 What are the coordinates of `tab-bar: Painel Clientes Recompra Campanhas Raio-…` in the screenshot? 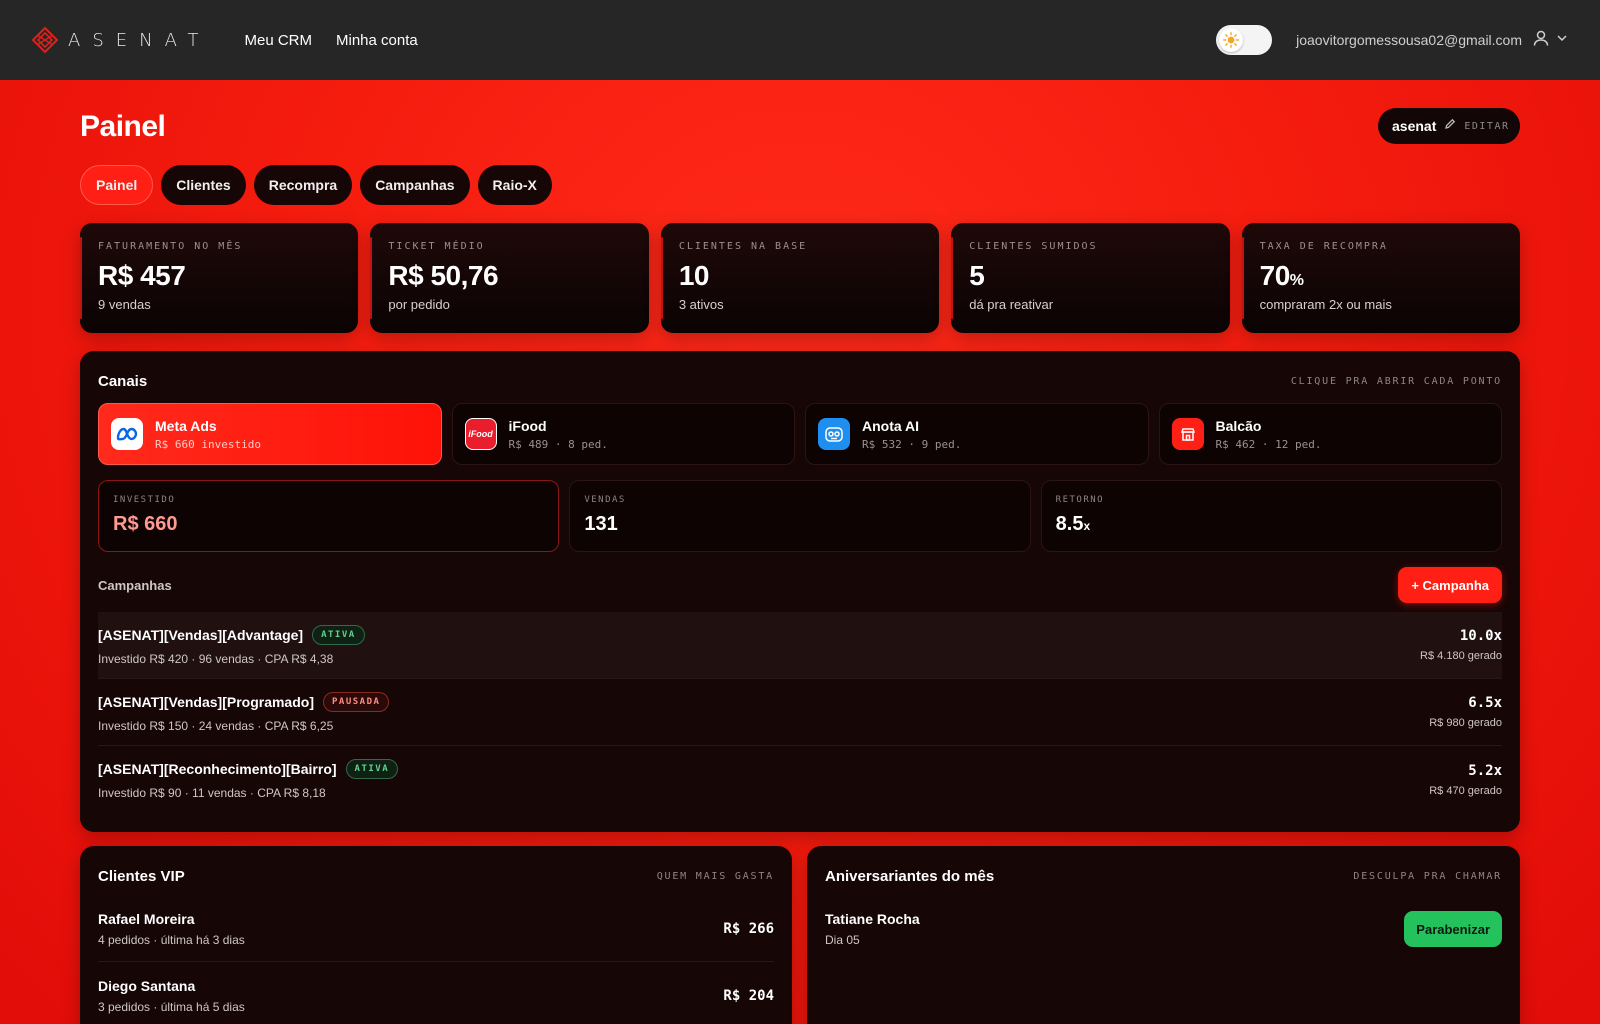 It's located at (316, 185).